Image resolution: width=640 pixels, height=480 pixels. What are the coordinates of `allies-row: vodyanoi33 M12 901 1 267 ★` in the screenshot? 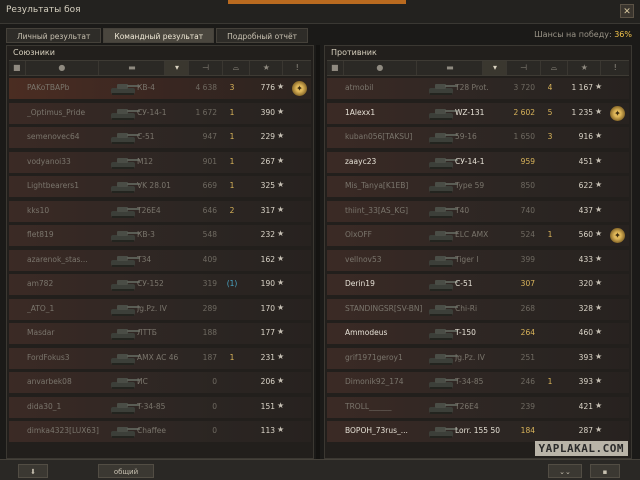 It's located at (160, 162).